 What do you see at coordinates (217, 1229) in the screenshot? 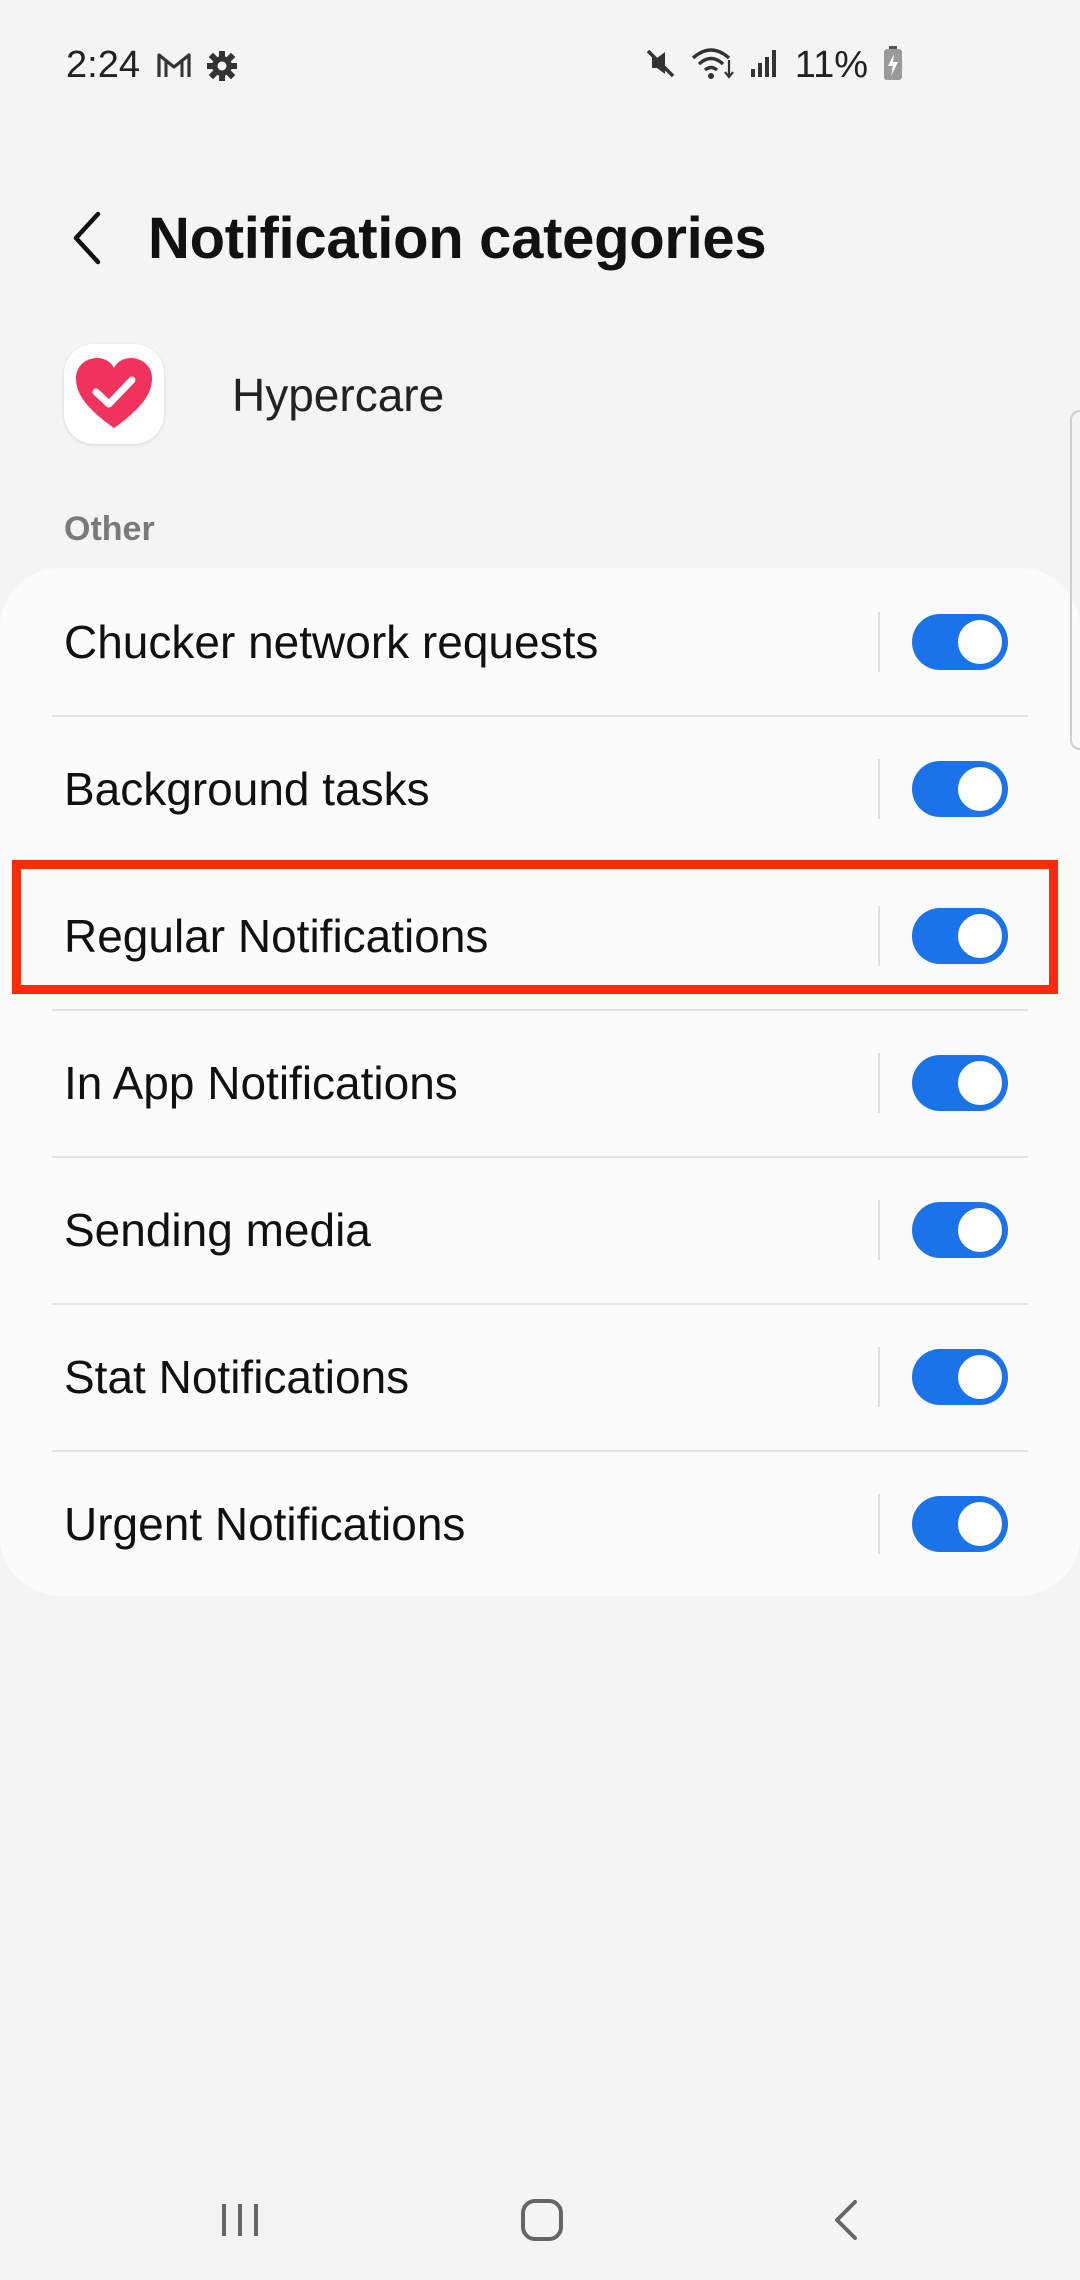
I see `category-label: Sending media` at bounding box center [217, 1229].